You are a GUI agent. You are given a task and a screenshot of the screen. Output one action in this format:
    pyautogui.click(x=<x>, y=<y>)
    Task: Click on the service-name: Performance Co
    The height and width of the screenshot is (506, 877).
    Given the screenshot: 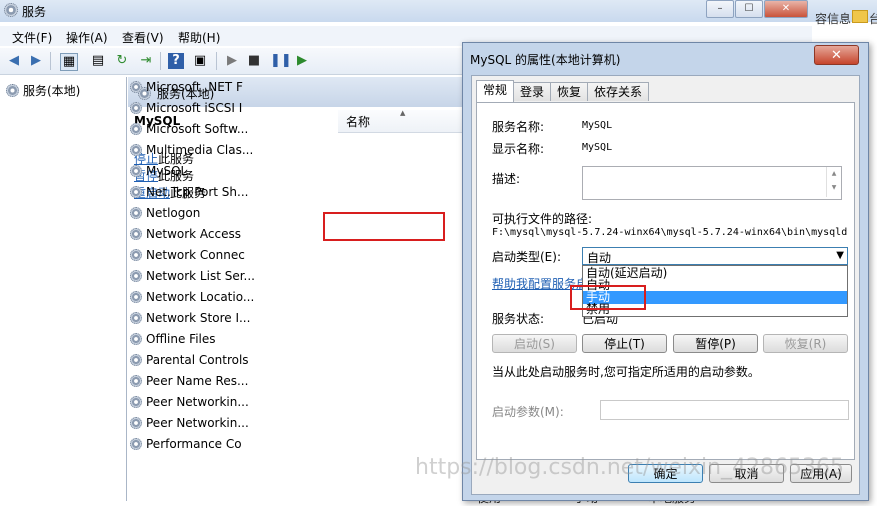 What is the action you would take?
    pyautogui.click(x=194, y=443)
    